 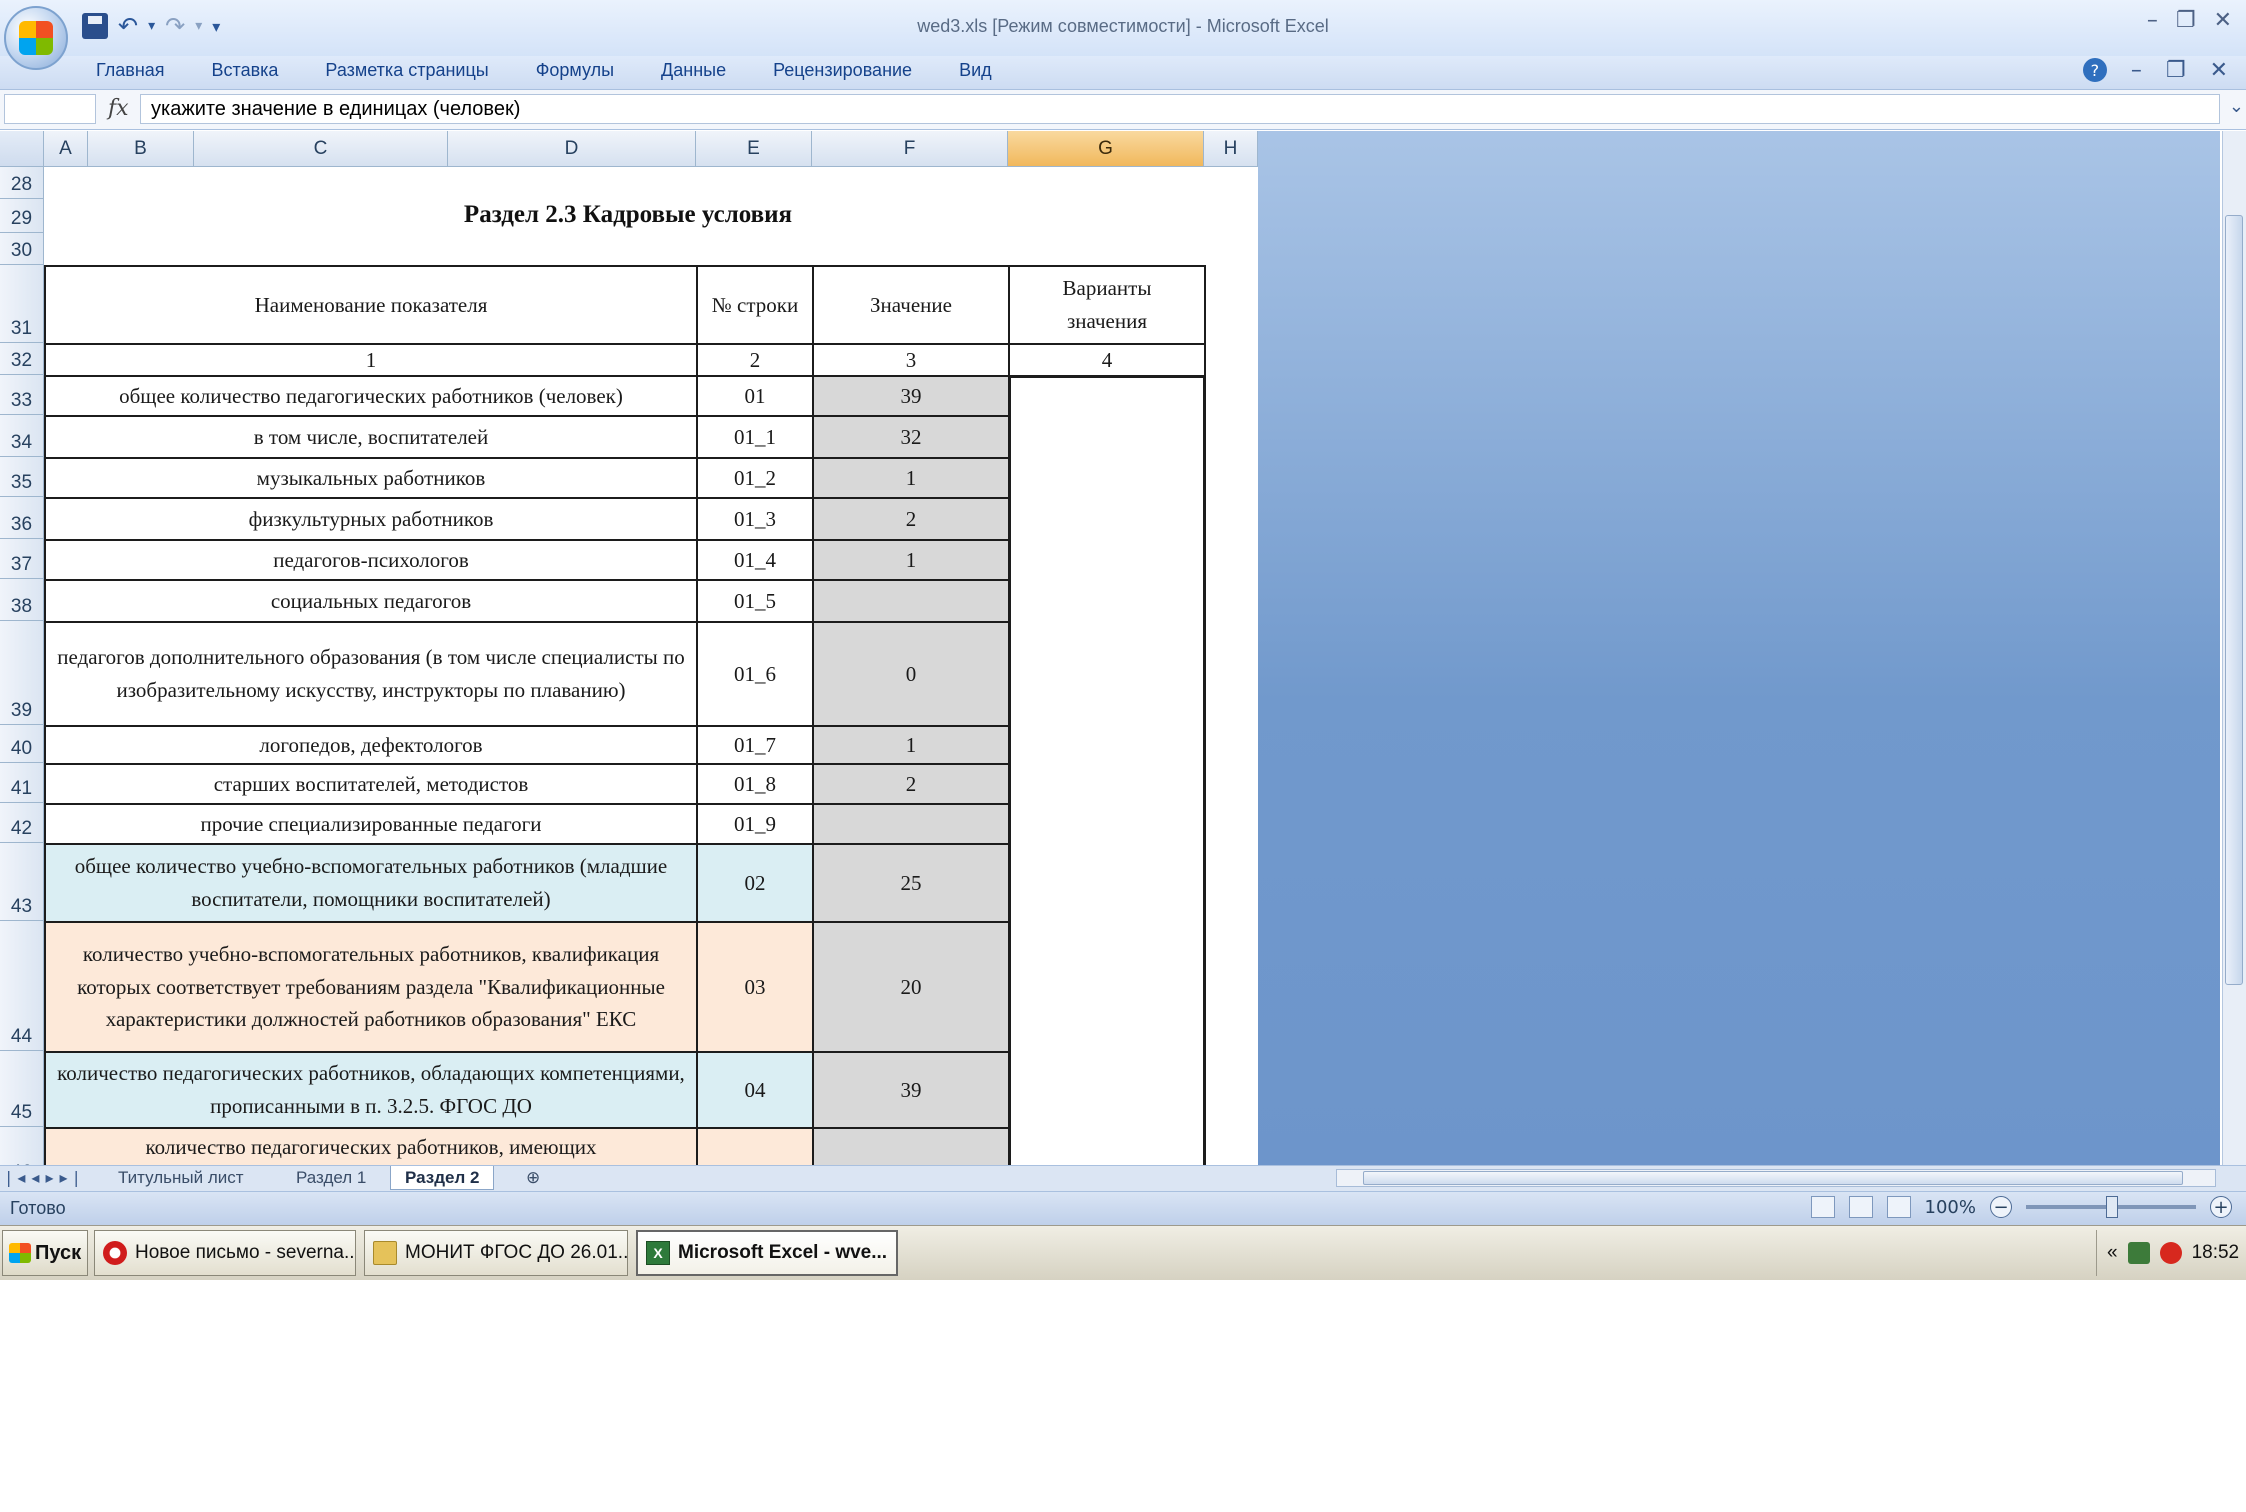 What do you see at coordinates (2112, 1253) in the screenshot?
I see `tray-expand-icon: «` at bounding box center [2112, 1253].